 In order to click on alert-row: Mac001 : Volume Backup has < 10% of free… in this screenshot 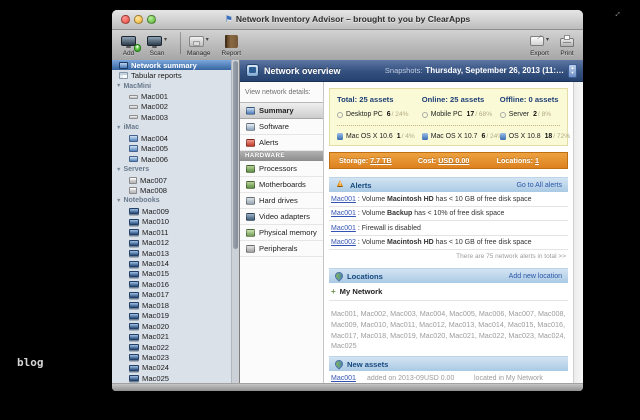, I will do `click(448, 214)`.